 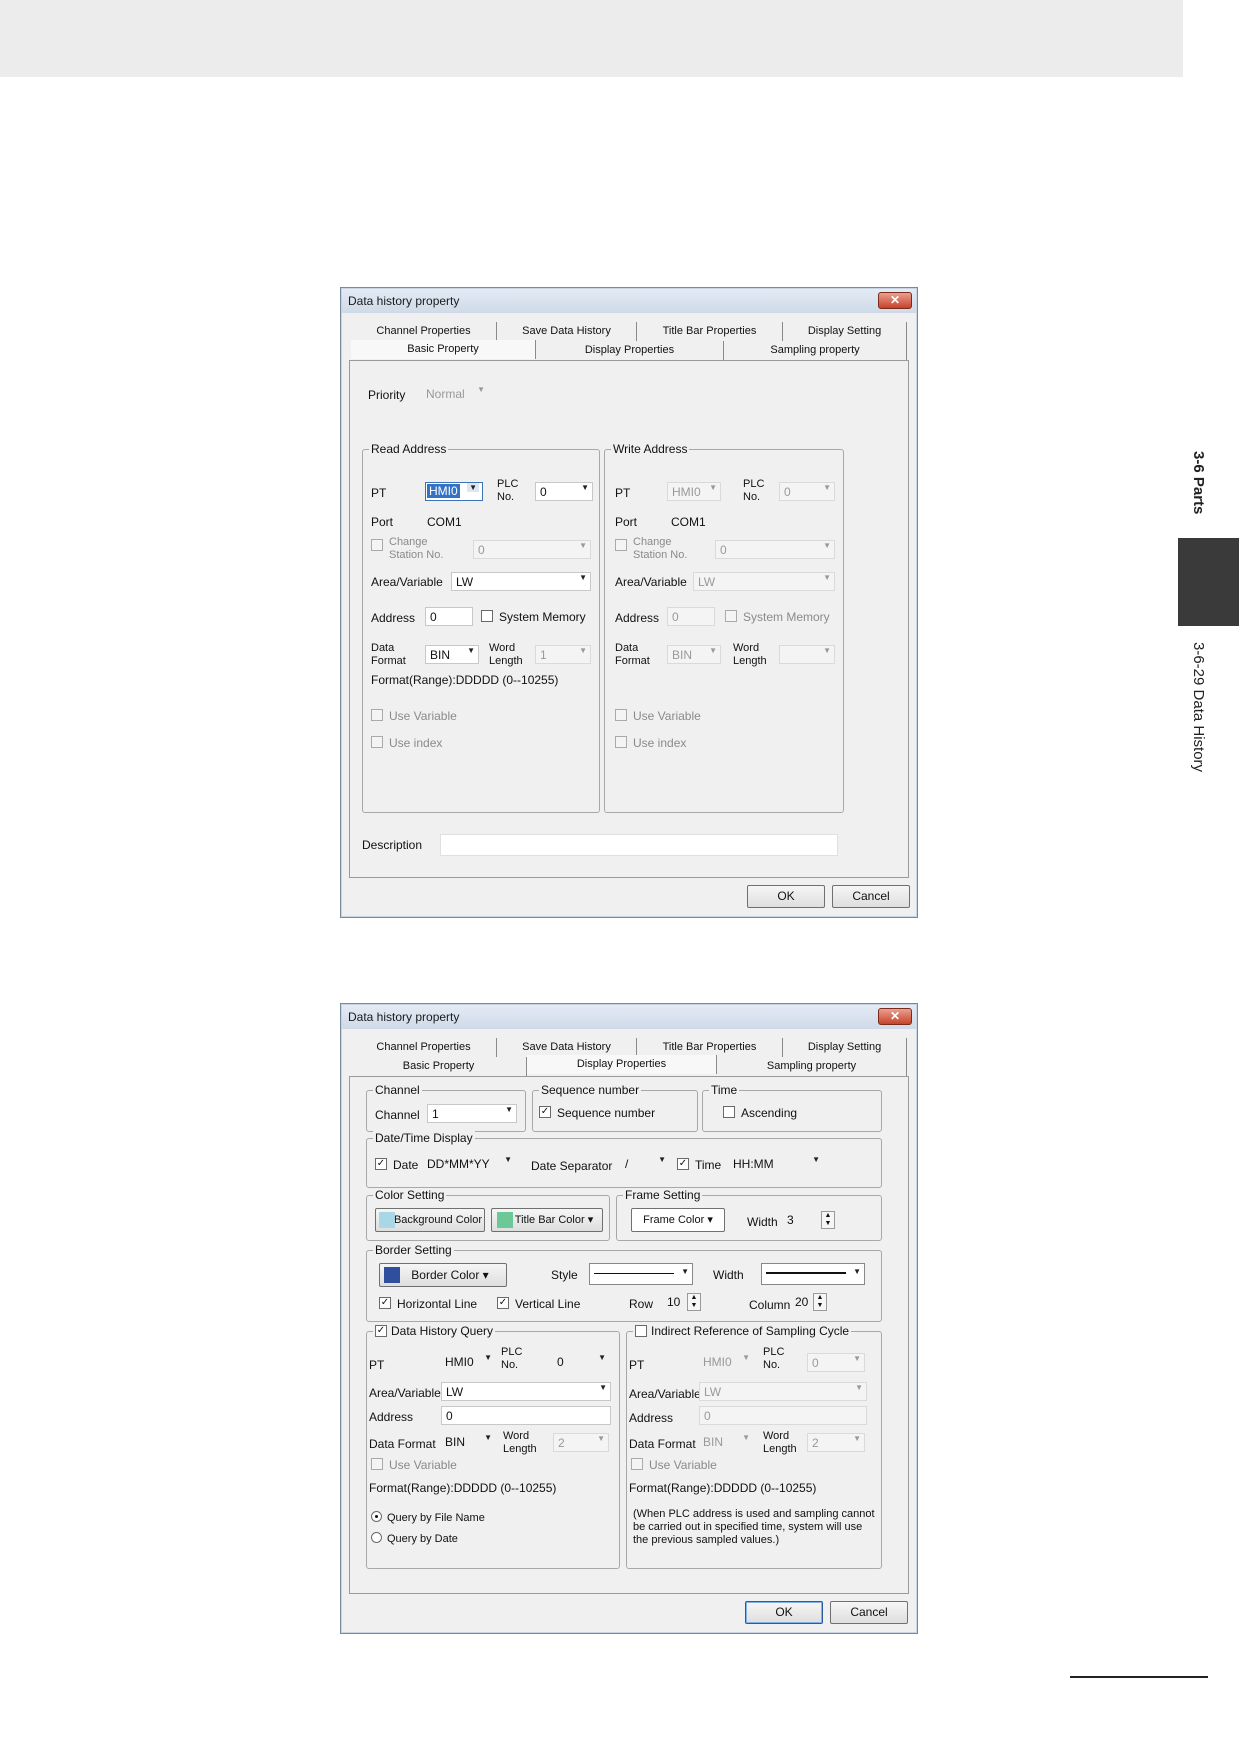 What do you see at coordinates (629, 1017) in the screenshot?
I see `title-bar: Data history property ✕` at bounding box center [629, 1017].